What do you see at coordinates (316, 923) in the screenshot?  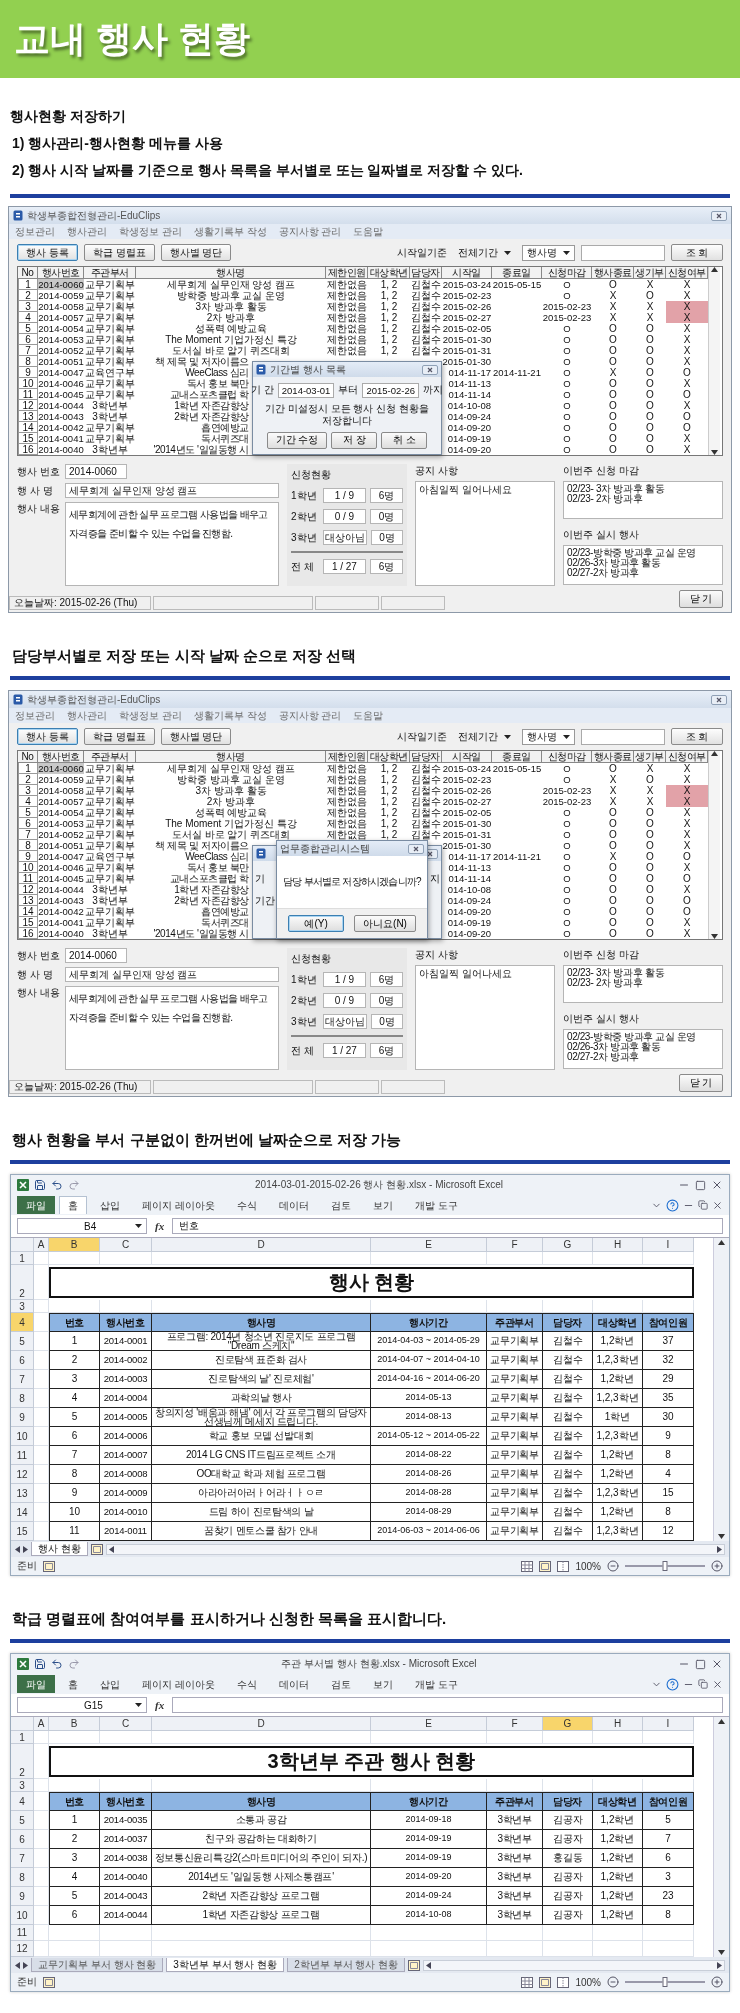 I see `dialog-button: 예(Y)` at bounding box center [316, 923].